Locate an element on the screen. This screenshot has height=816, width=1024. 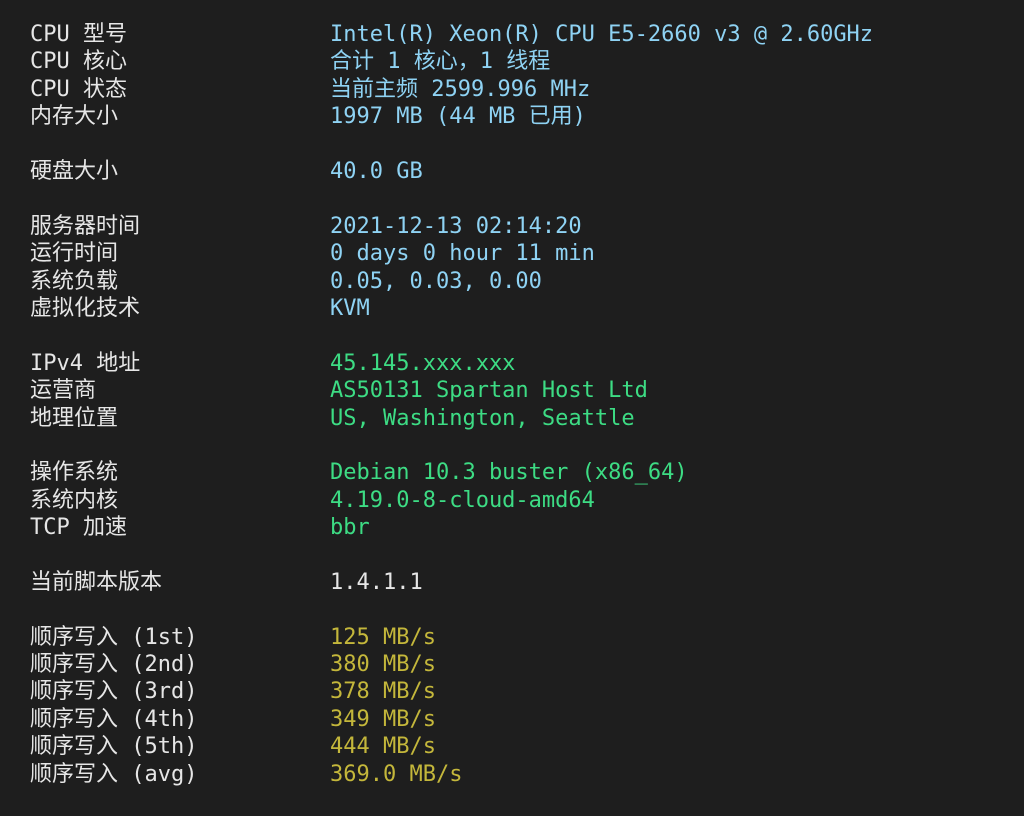
info-label: 运营商 is located at coordinates (63, 390).